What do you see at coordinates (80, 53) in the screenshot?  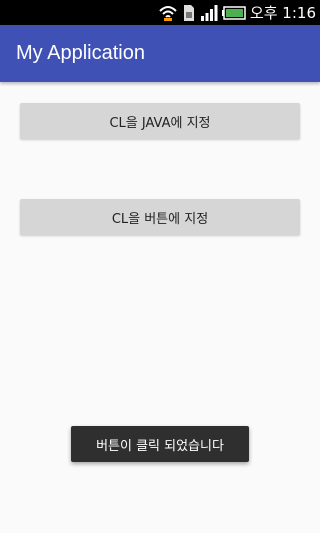 I see `app-title: My Application` at bounding box center [80, 53].